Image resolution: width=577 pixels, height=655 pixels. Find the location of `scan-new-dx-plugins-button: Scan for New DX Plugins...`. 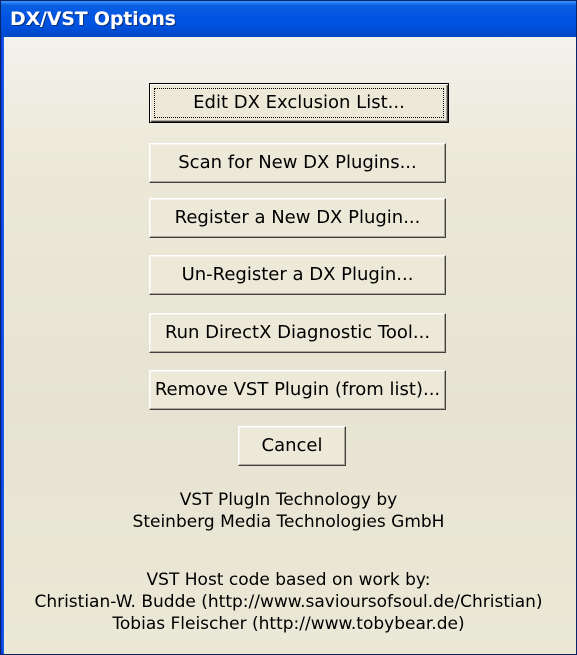

scan-new-dx-plugins-button: Scan for New DX Plugins... is located at coordinates (297, 163).